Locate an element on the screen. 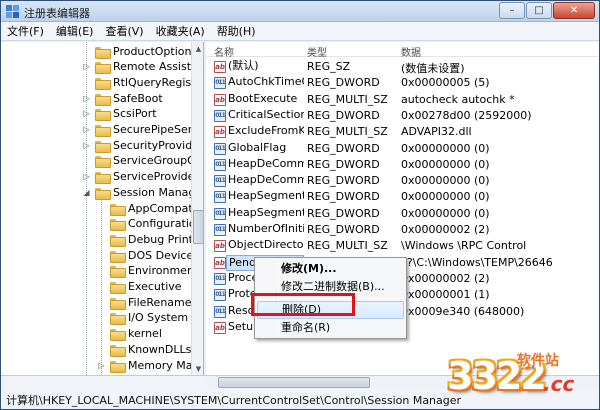 This screenshot has height=410, width=600. tree-node: ▷ ScsiPort is located at coordinates (119, 114).